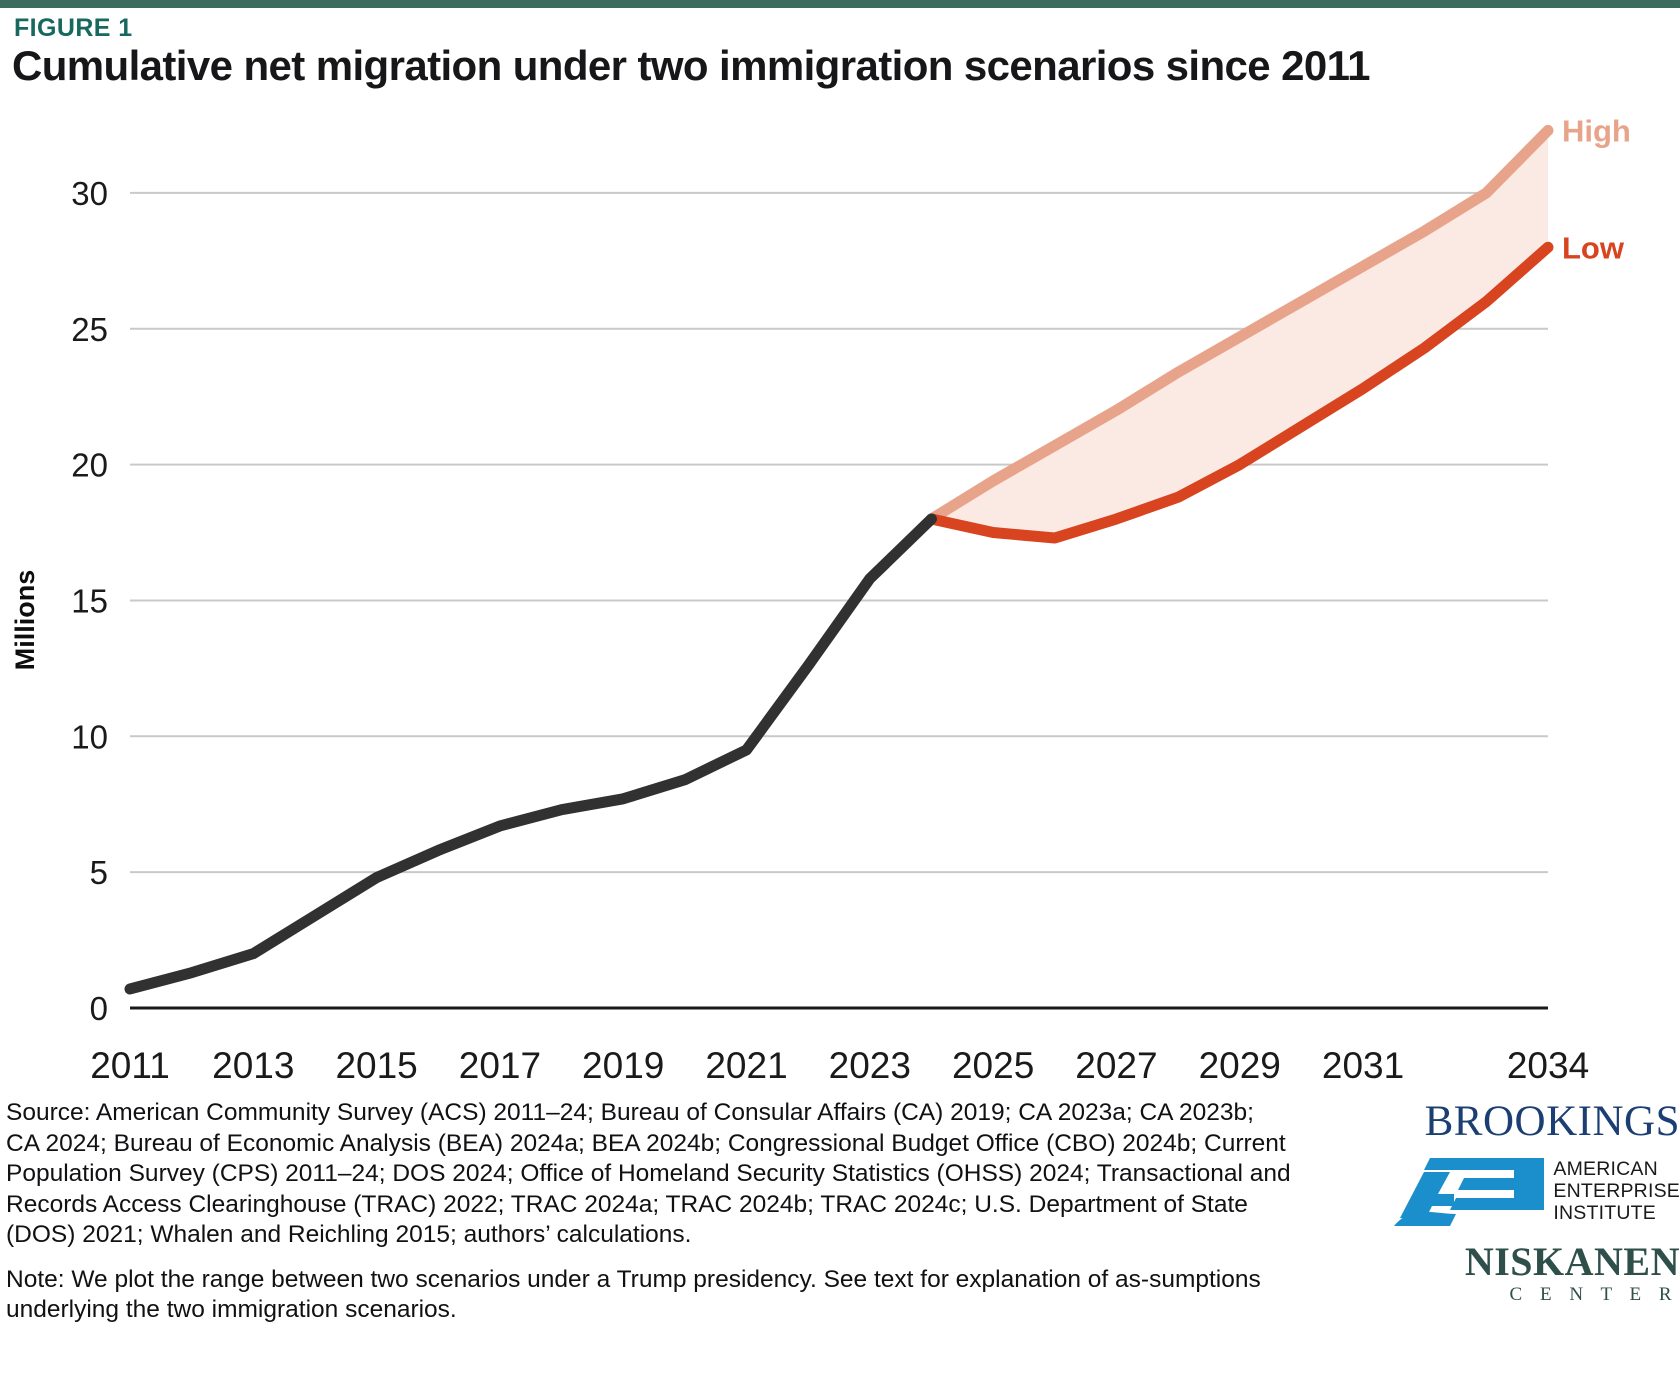  Describe the element at coordinates (500, 1065) in the screenshot. I see `x-tick-label: 2017` at that location.